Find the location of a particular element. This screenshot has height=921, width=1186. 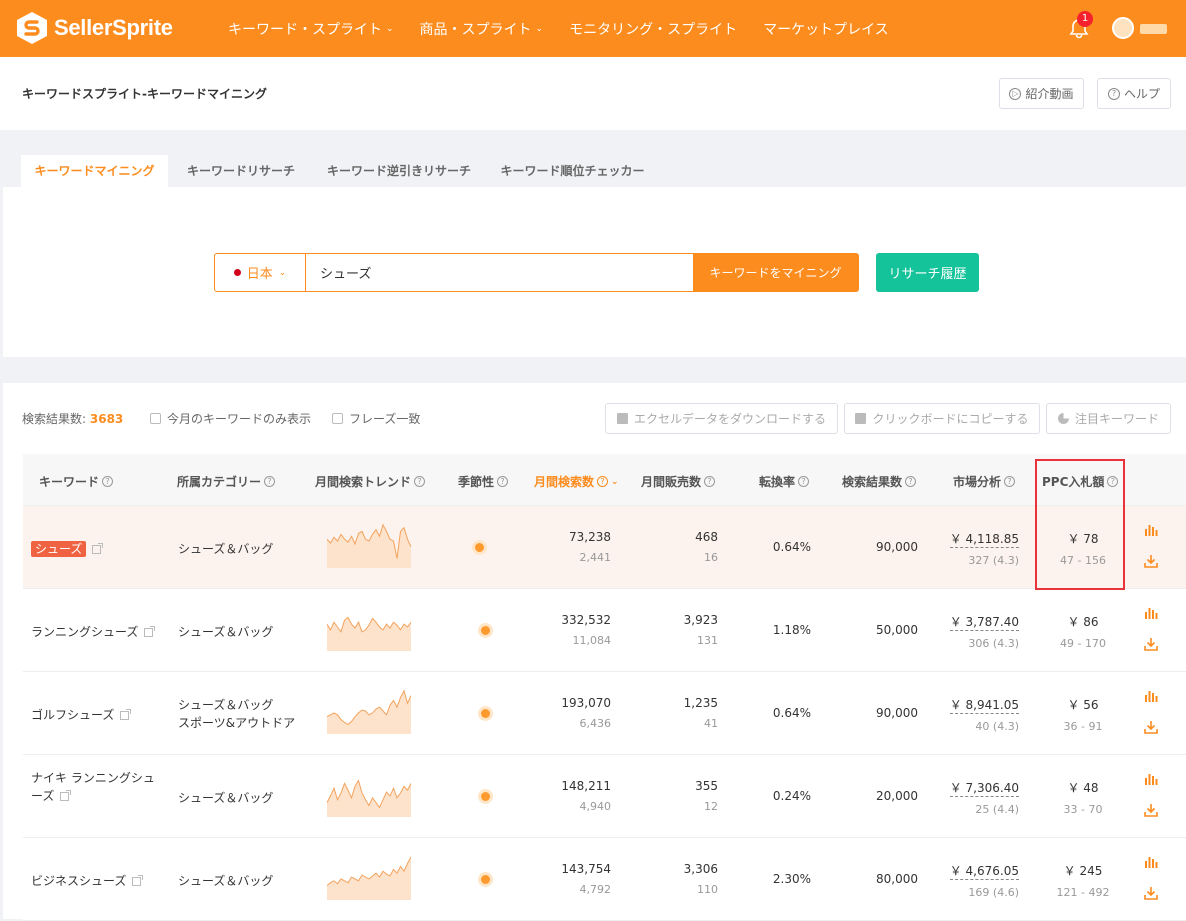

keyword-text: ランニングシューズ is located at coordinates (84, 632).